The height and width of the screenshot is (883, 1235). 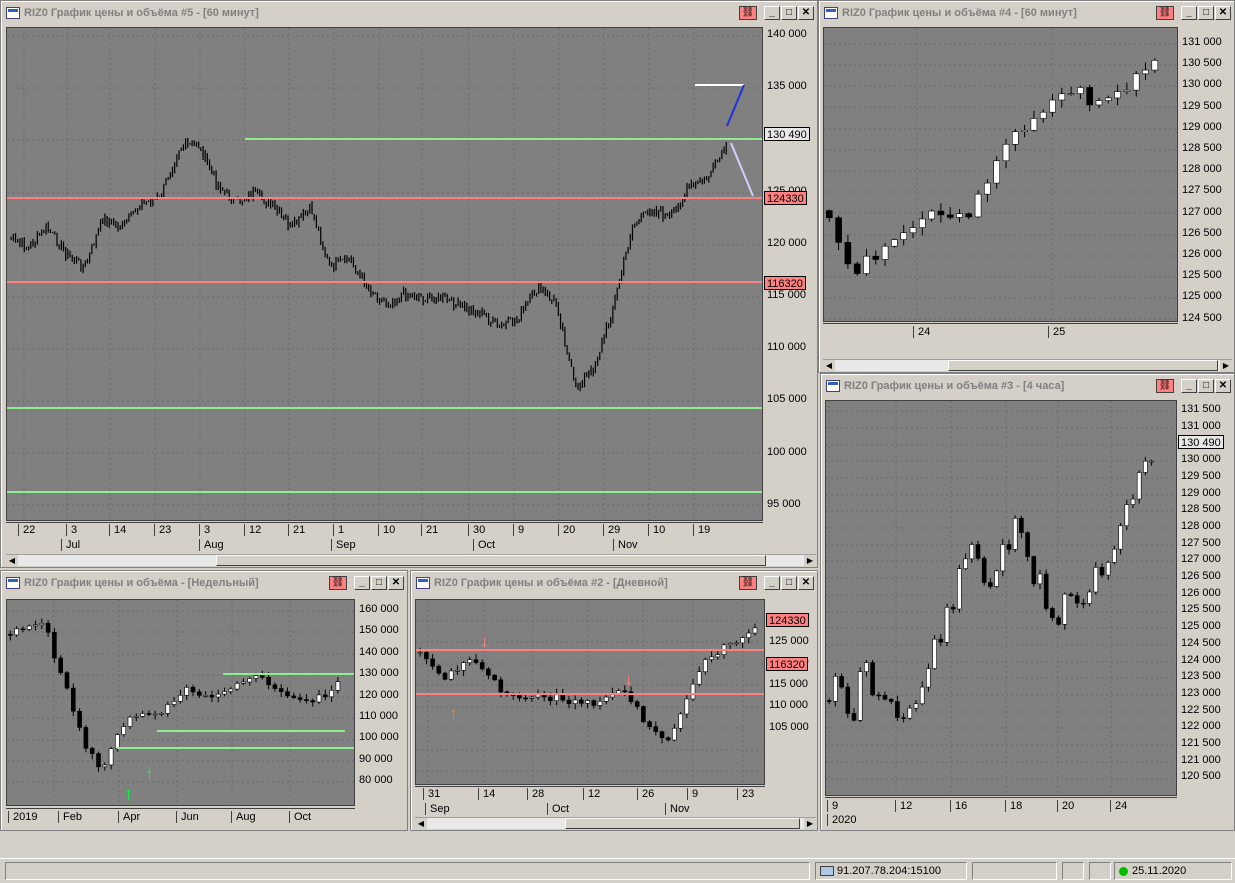 I want to click on time-tick-label: 3, so click(x=204, y=530).